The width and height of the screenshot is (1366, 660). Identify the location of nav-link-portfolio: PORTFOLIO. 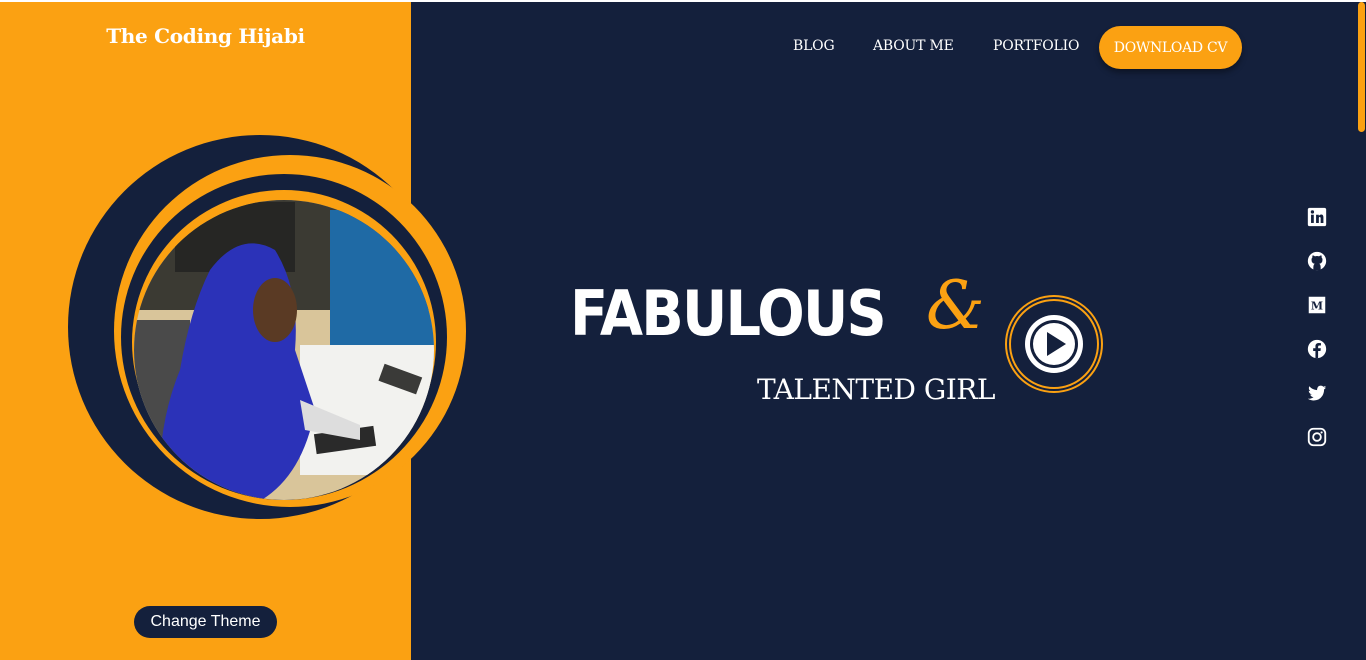
(1036, 46).